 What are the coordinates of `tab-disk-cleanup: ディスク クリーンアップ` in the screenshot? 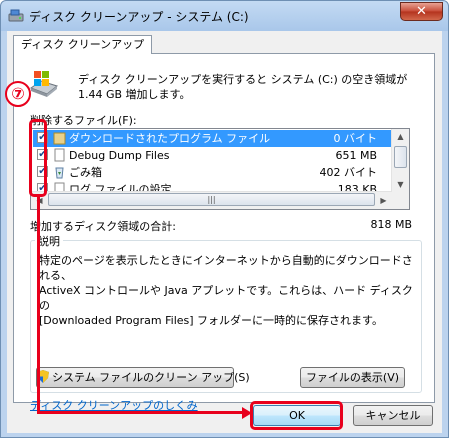 It's located at (83, 44).